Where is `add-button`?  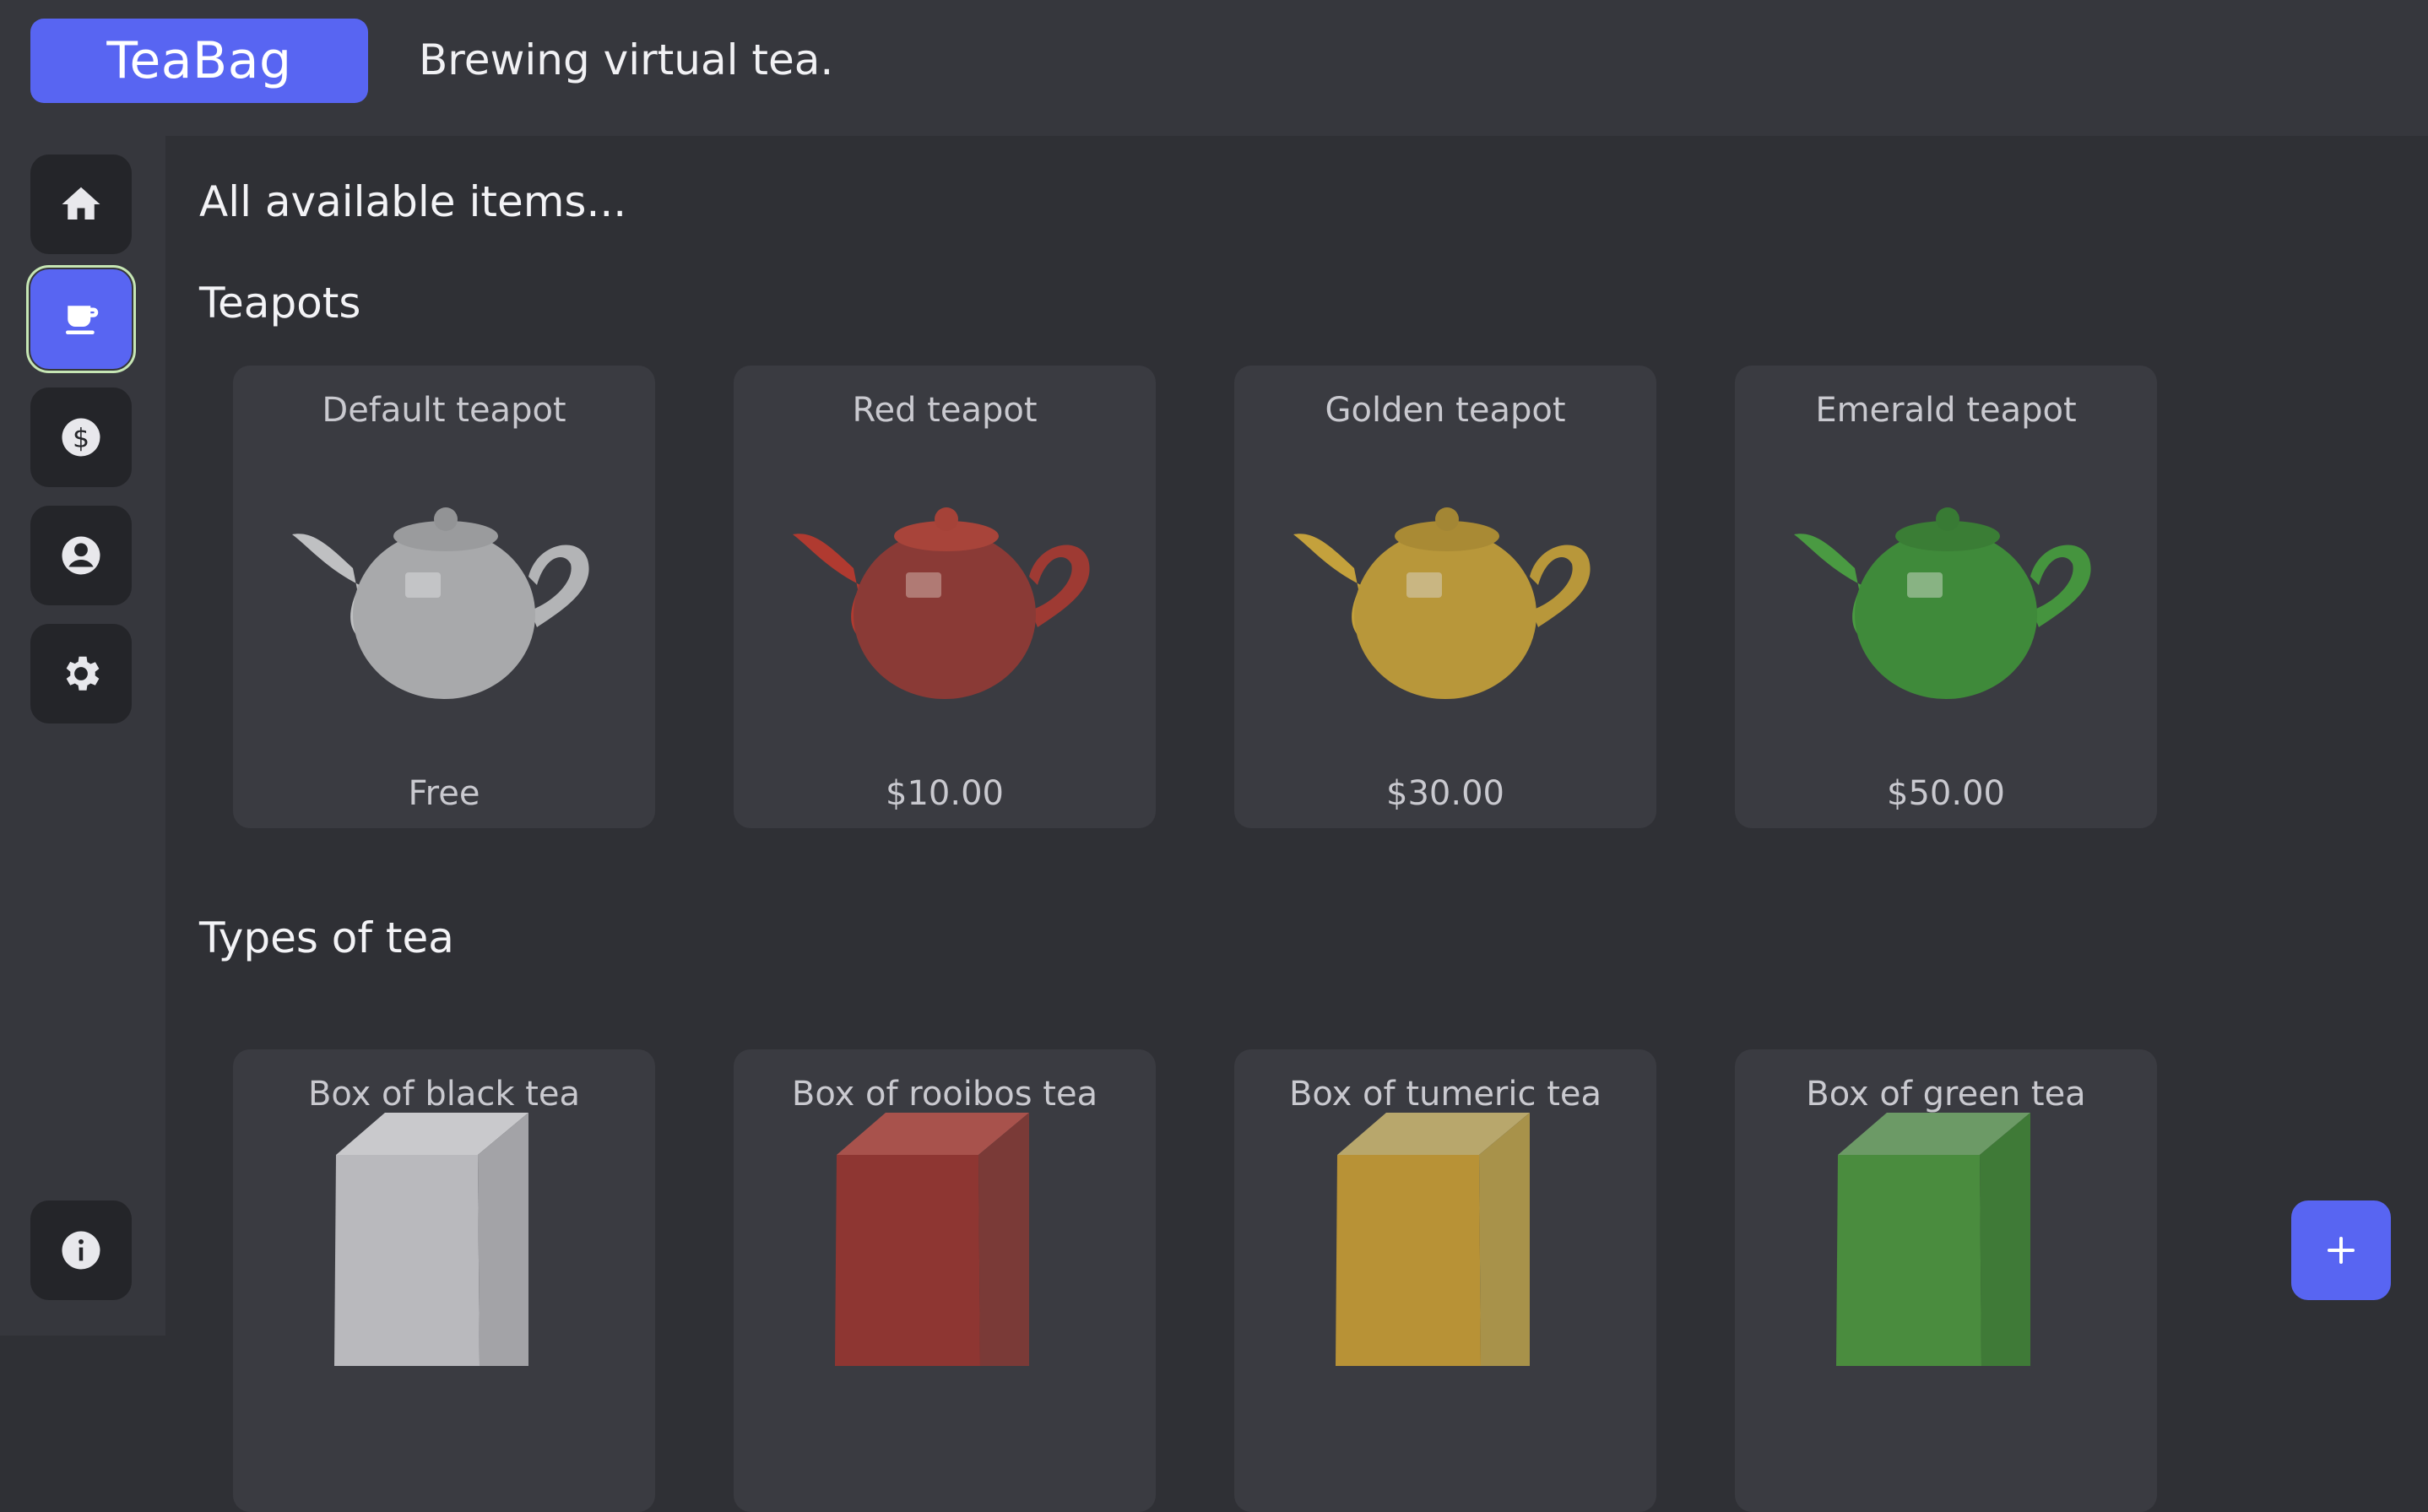 add-button is located at coordinates (2341, 1250).